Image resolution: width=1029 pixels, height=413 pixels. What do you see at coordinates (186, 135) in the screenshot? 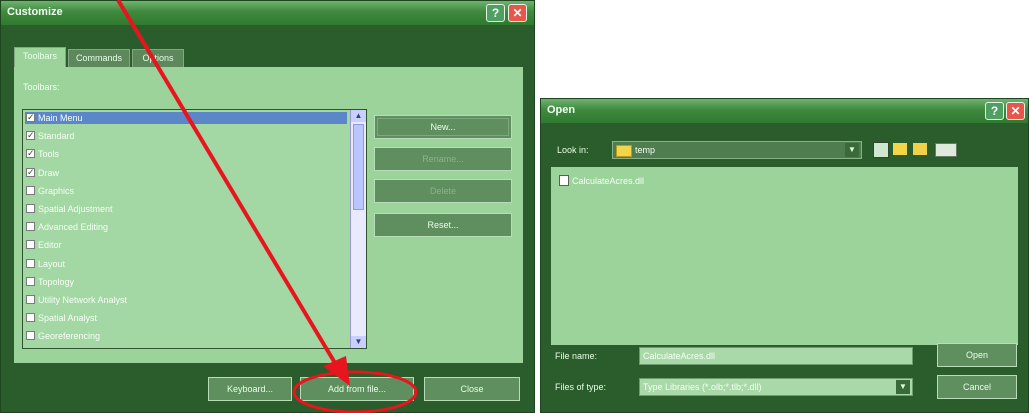
I see `toolbar-list-item: Standard` at bounding box center [186, 135].